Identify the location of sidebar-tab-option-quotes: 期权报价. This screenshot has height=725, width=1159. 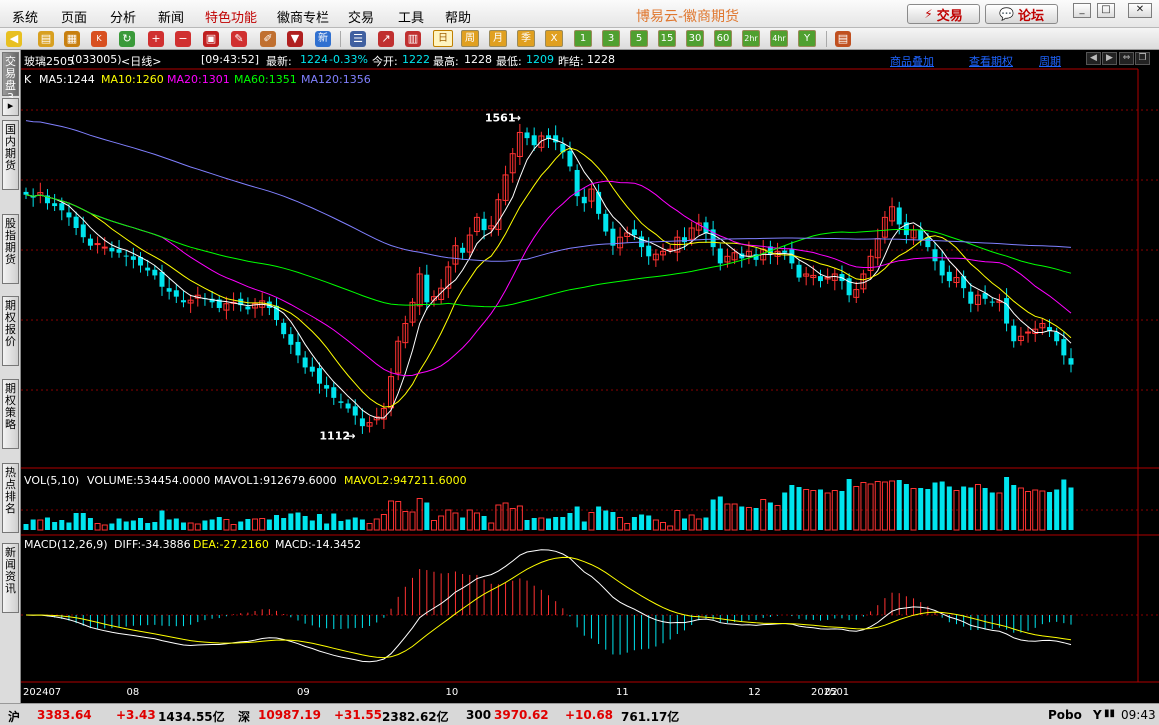
(10, 331).